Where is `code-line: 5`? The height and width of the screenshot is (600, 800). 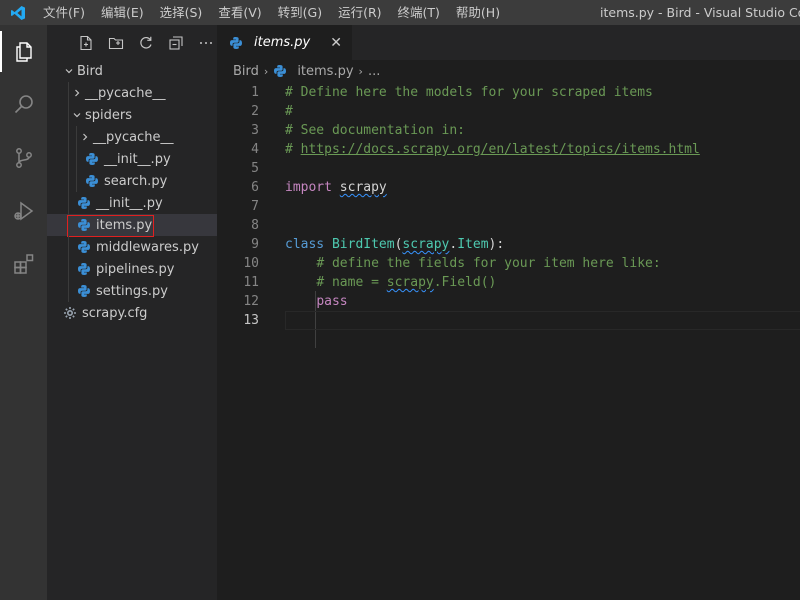 code-line: 5 is located at coordinates (508, 168).